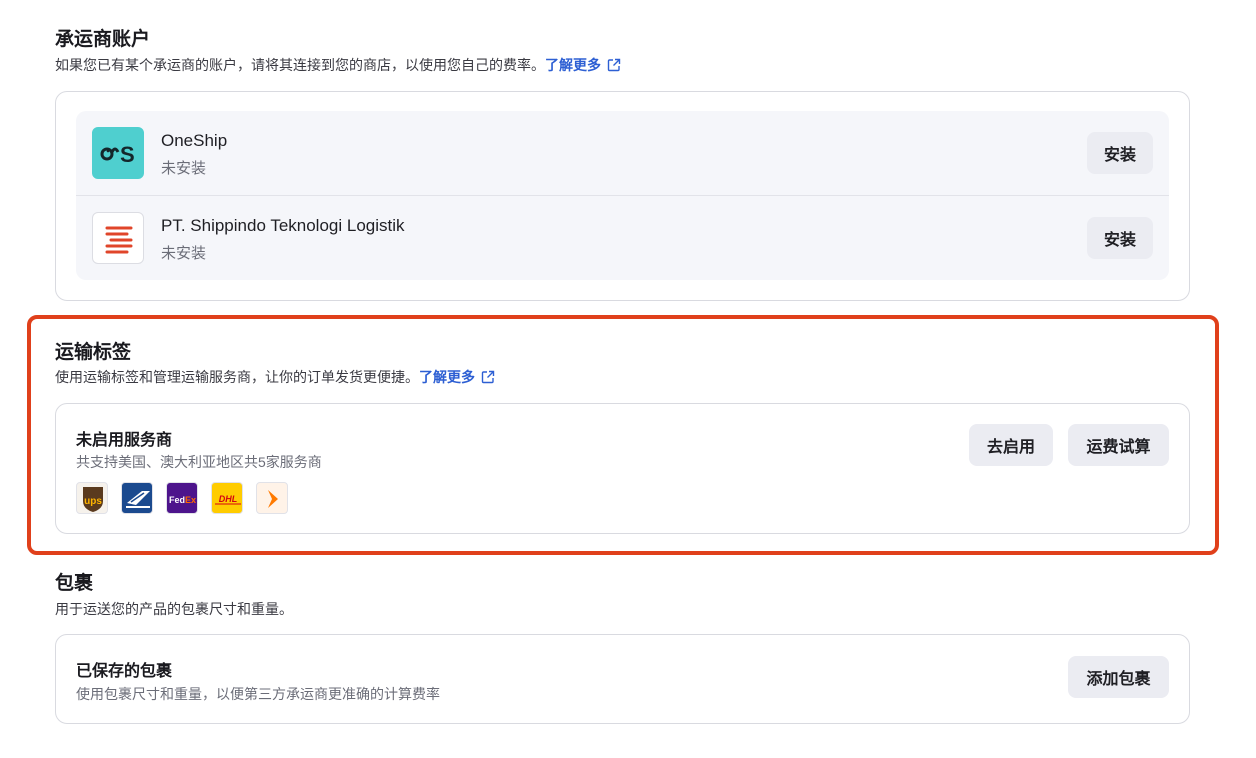 The height and width of the screenshot is (758, 1256). I want to click on carrier-row-shippindo: PT. Shippindo Teknologi Logistik 未安装 安装, so click(622, 238).